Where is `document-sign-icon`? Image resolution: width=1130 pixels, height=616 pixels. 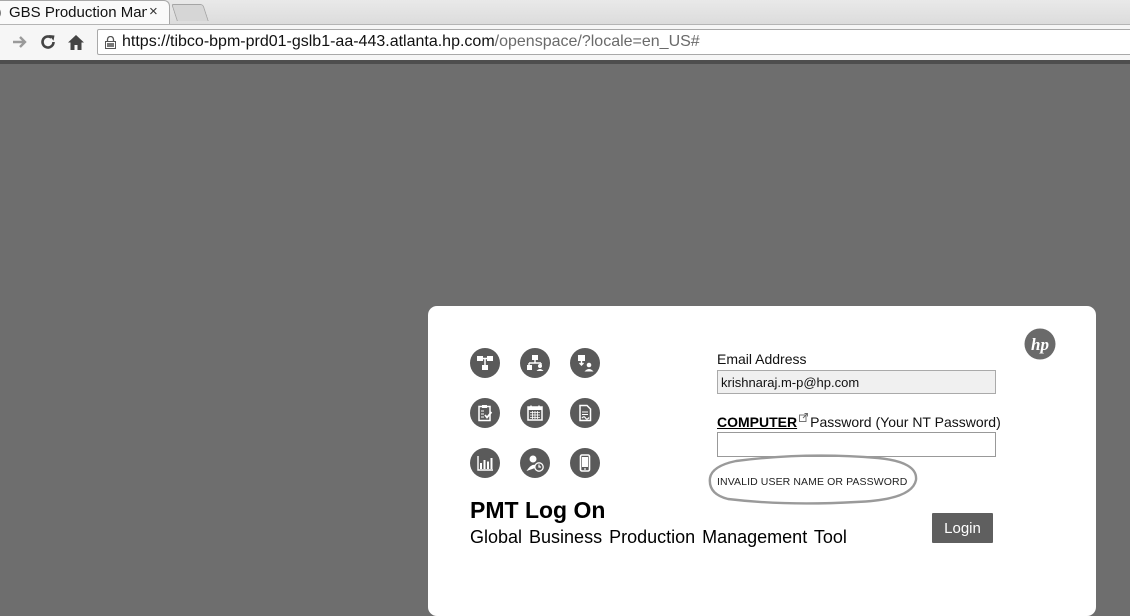 document-sign-icon is located at coordinates (585, 413).